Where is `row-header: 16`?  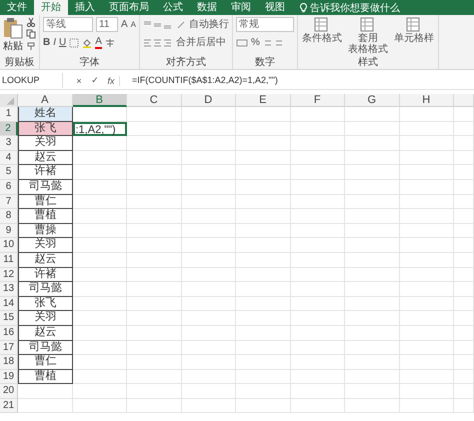 row-header: 16 is located at coordinates (9, 333).